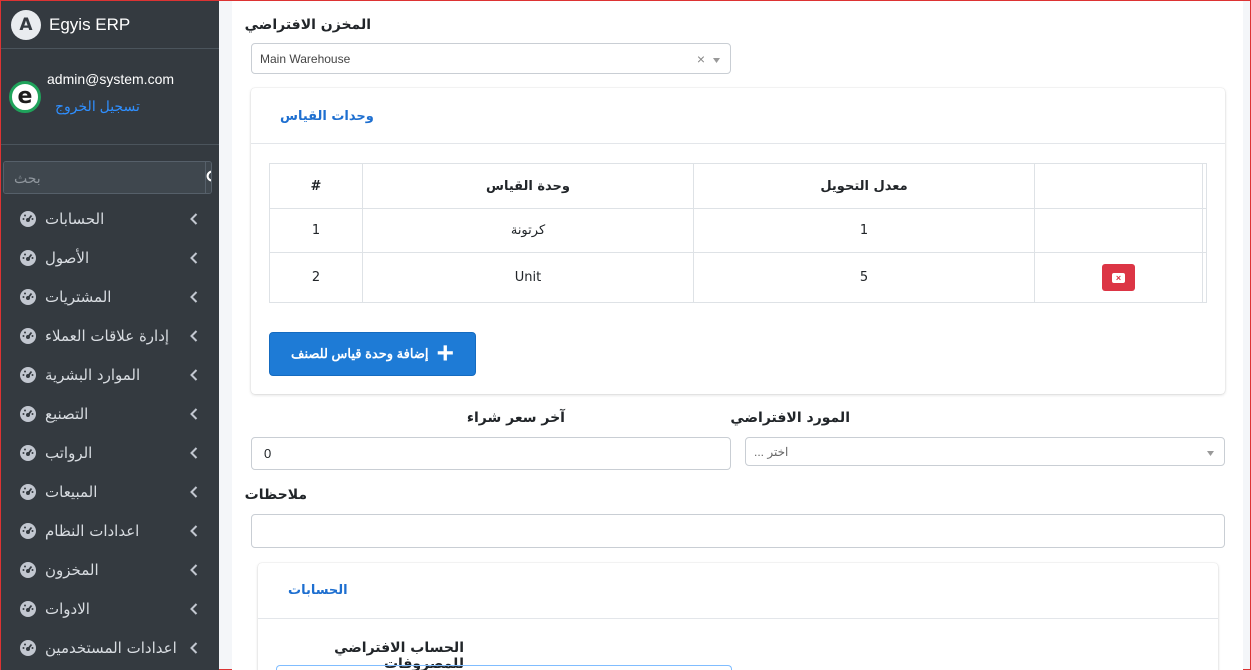 The height and width of the screenshot is (670, 1251). What do you see at coordinates (67, 608) in the screenshot?
I see `sidebar-item-label: الادوات` at bounding box center [67, 608].